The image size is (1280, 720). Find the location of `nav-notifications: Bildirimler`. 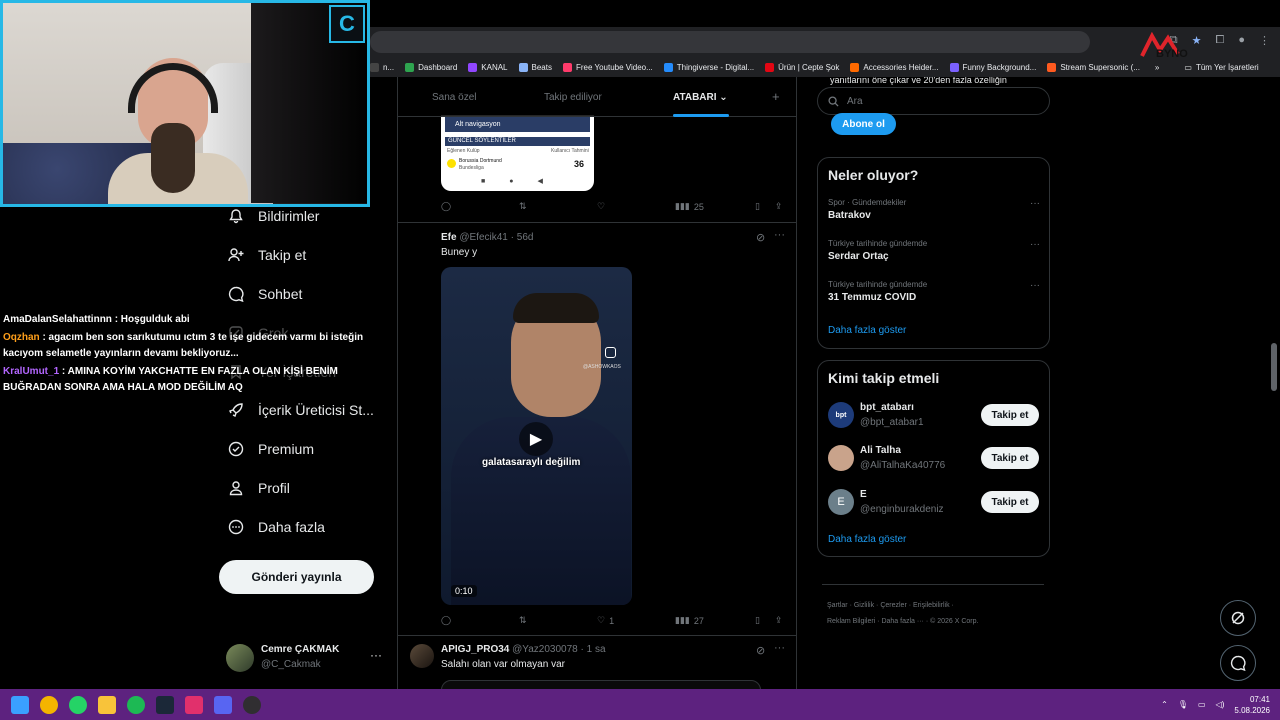

nav-notifications: Bildirimler is located at coordinates (273, 216).